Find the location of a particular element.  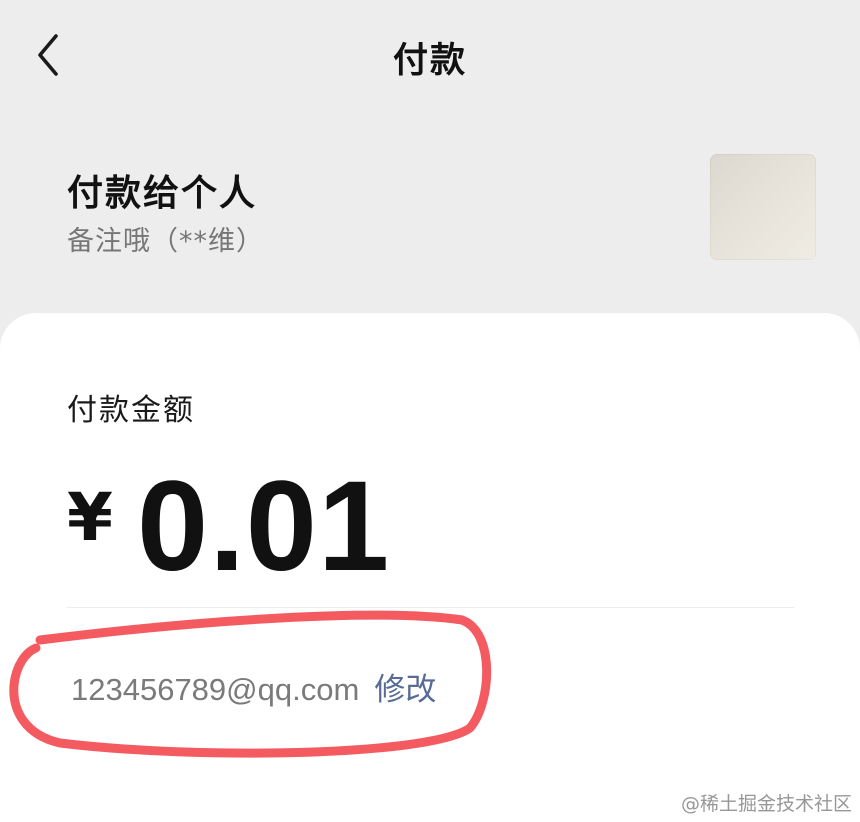

currency-symbol: ¥ is located at coordinates (90, 517).